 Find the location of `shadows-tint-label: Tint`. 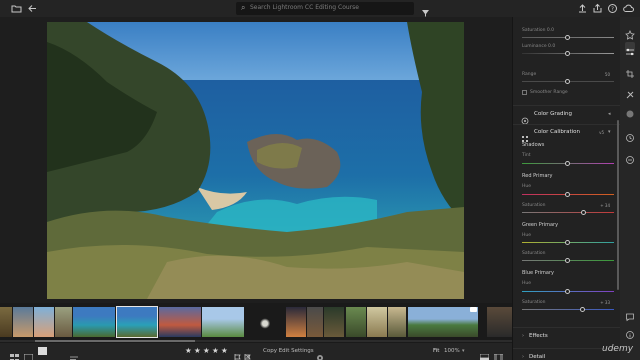

shadows-tint-label: Tint is located at coordinates (526, 155).